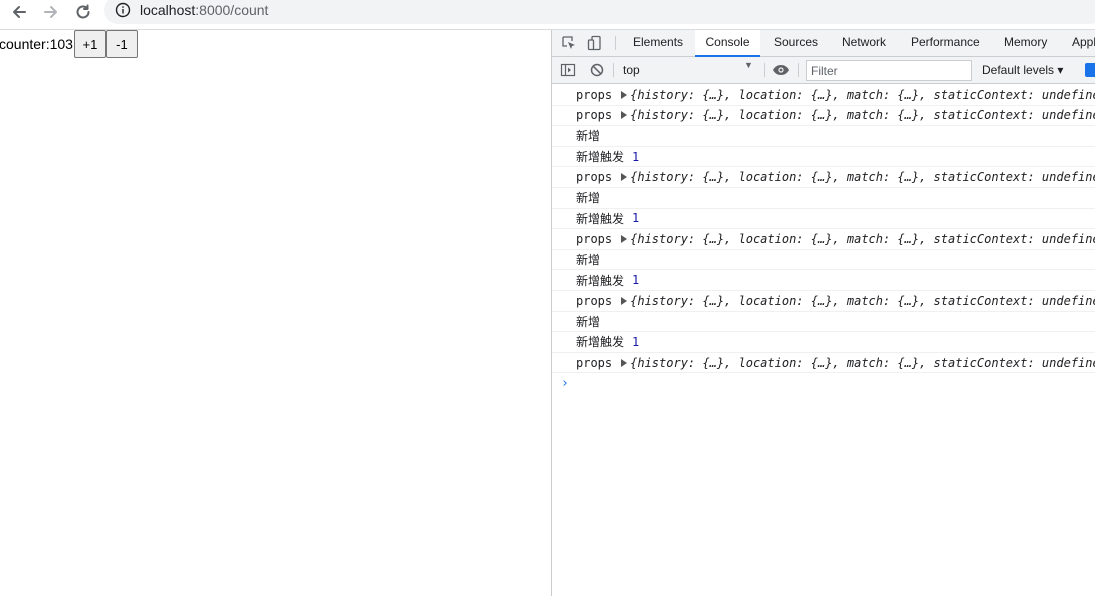 Image resolution: width=1095 pixels, height=596 pixels. I want to click on reload-icon, so click(83, 12).